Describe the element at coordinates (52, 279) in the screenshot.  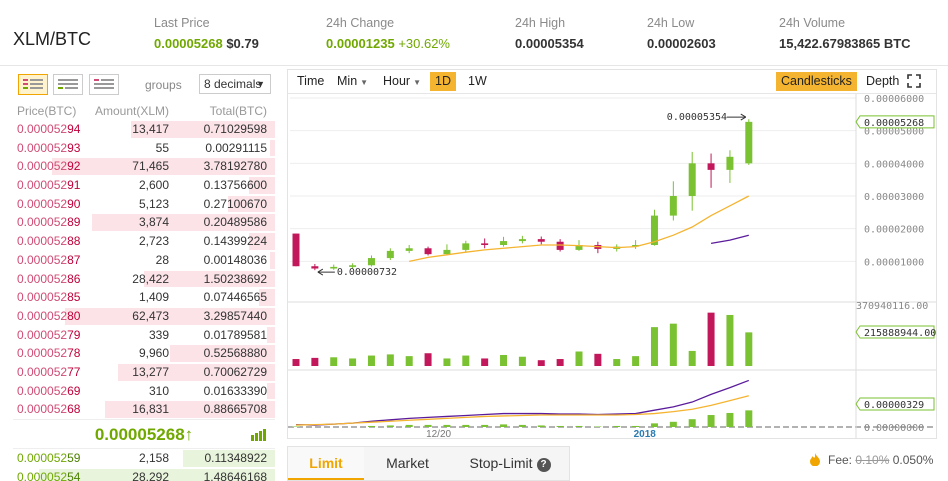
I see `row-price: 0.00005286` at that location.